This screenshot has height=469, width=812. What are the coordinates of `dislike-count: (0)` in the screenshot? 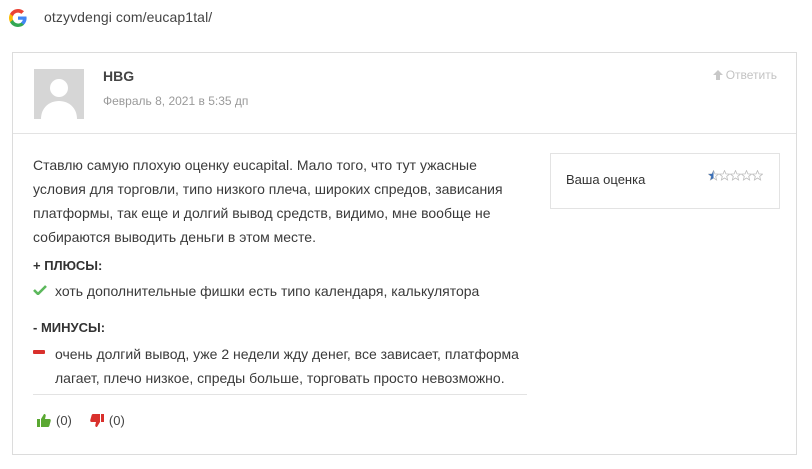 It's located at (116, 420).